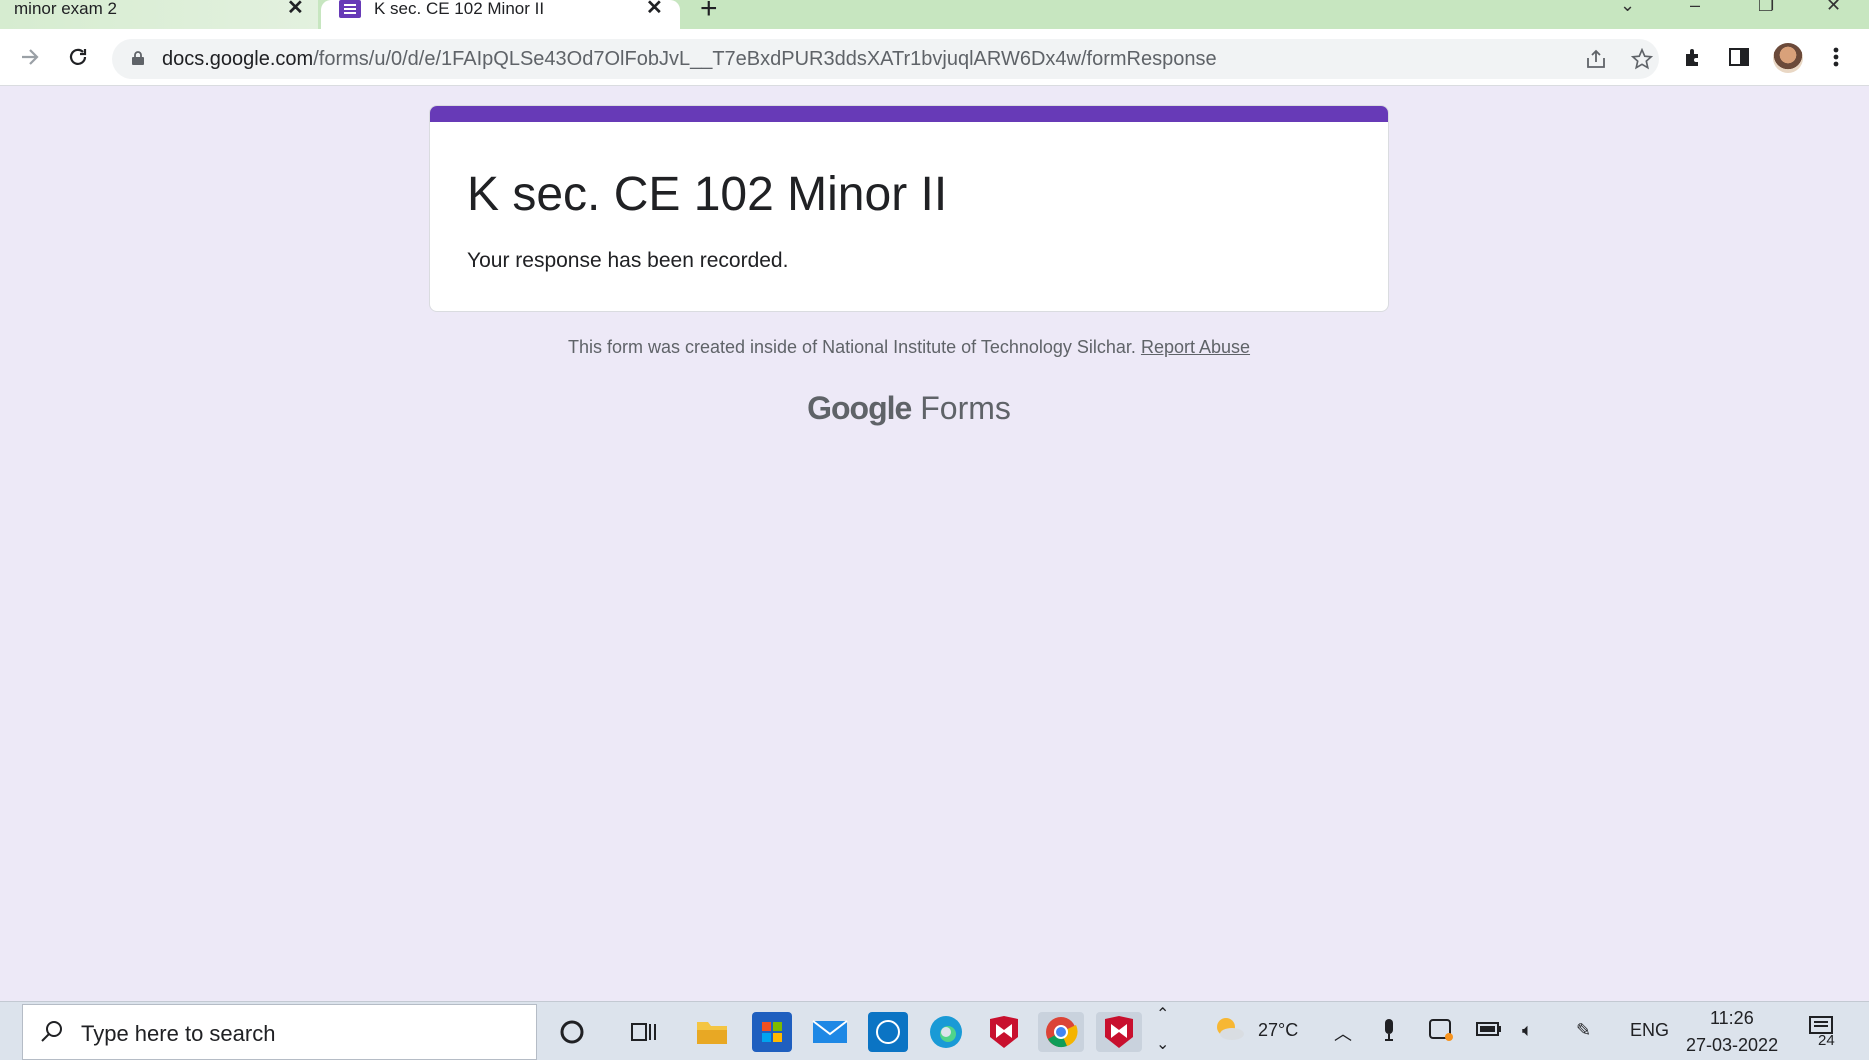 The image size is (1869, 1060). Describe the element at coordinates (1278, 1030) in the screenshot. I see `weather-temperature: 27°C` at that location.